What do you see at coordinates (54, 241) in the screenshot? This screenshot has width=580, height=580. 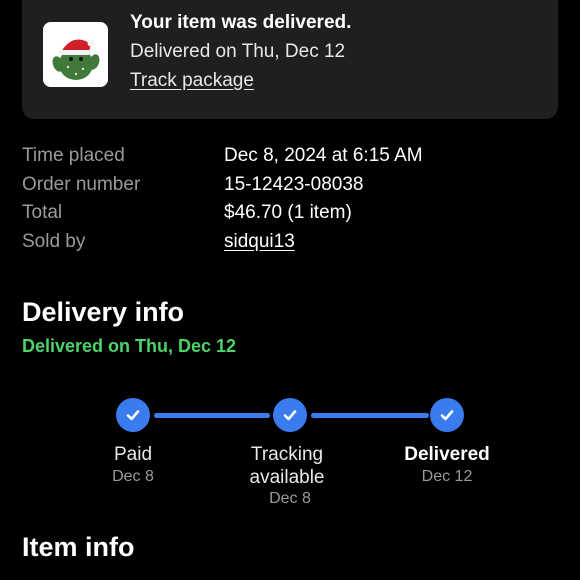 I see `detail-label: Sold by` at bounding box center [54, 241].